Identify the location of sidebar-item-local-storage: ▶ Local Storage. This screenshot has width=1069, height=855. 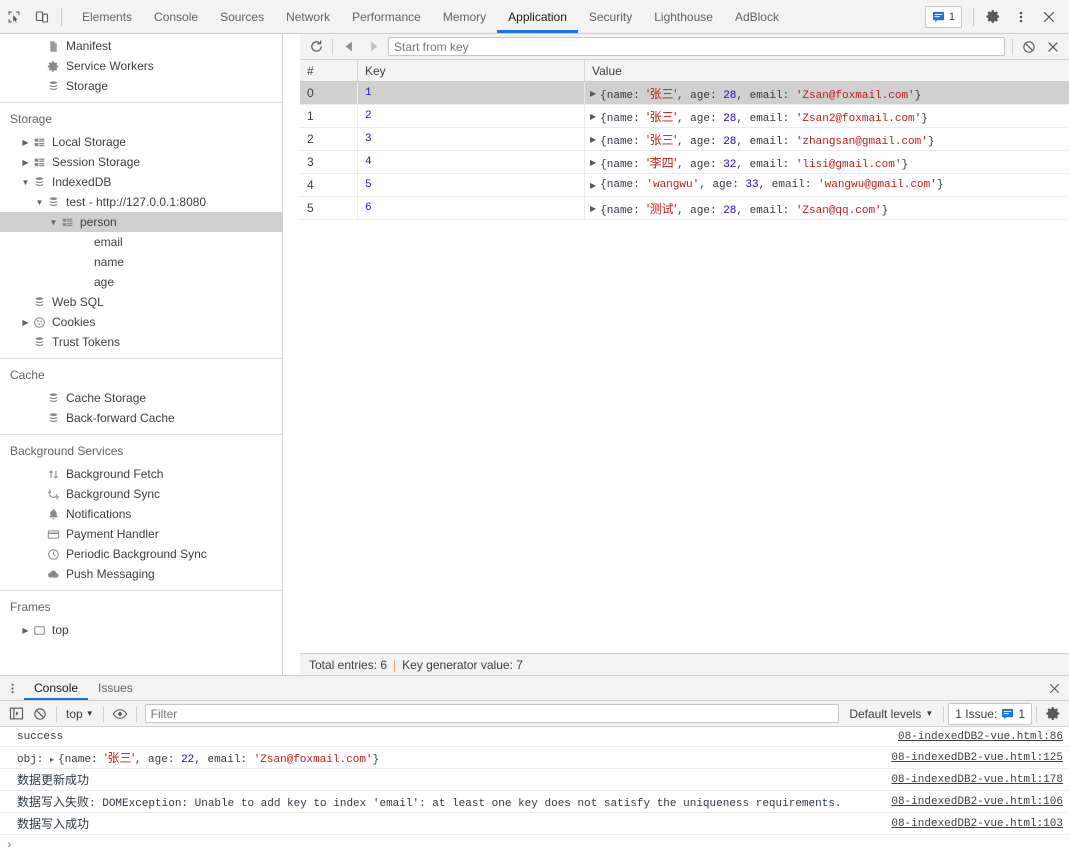
(141, 142).